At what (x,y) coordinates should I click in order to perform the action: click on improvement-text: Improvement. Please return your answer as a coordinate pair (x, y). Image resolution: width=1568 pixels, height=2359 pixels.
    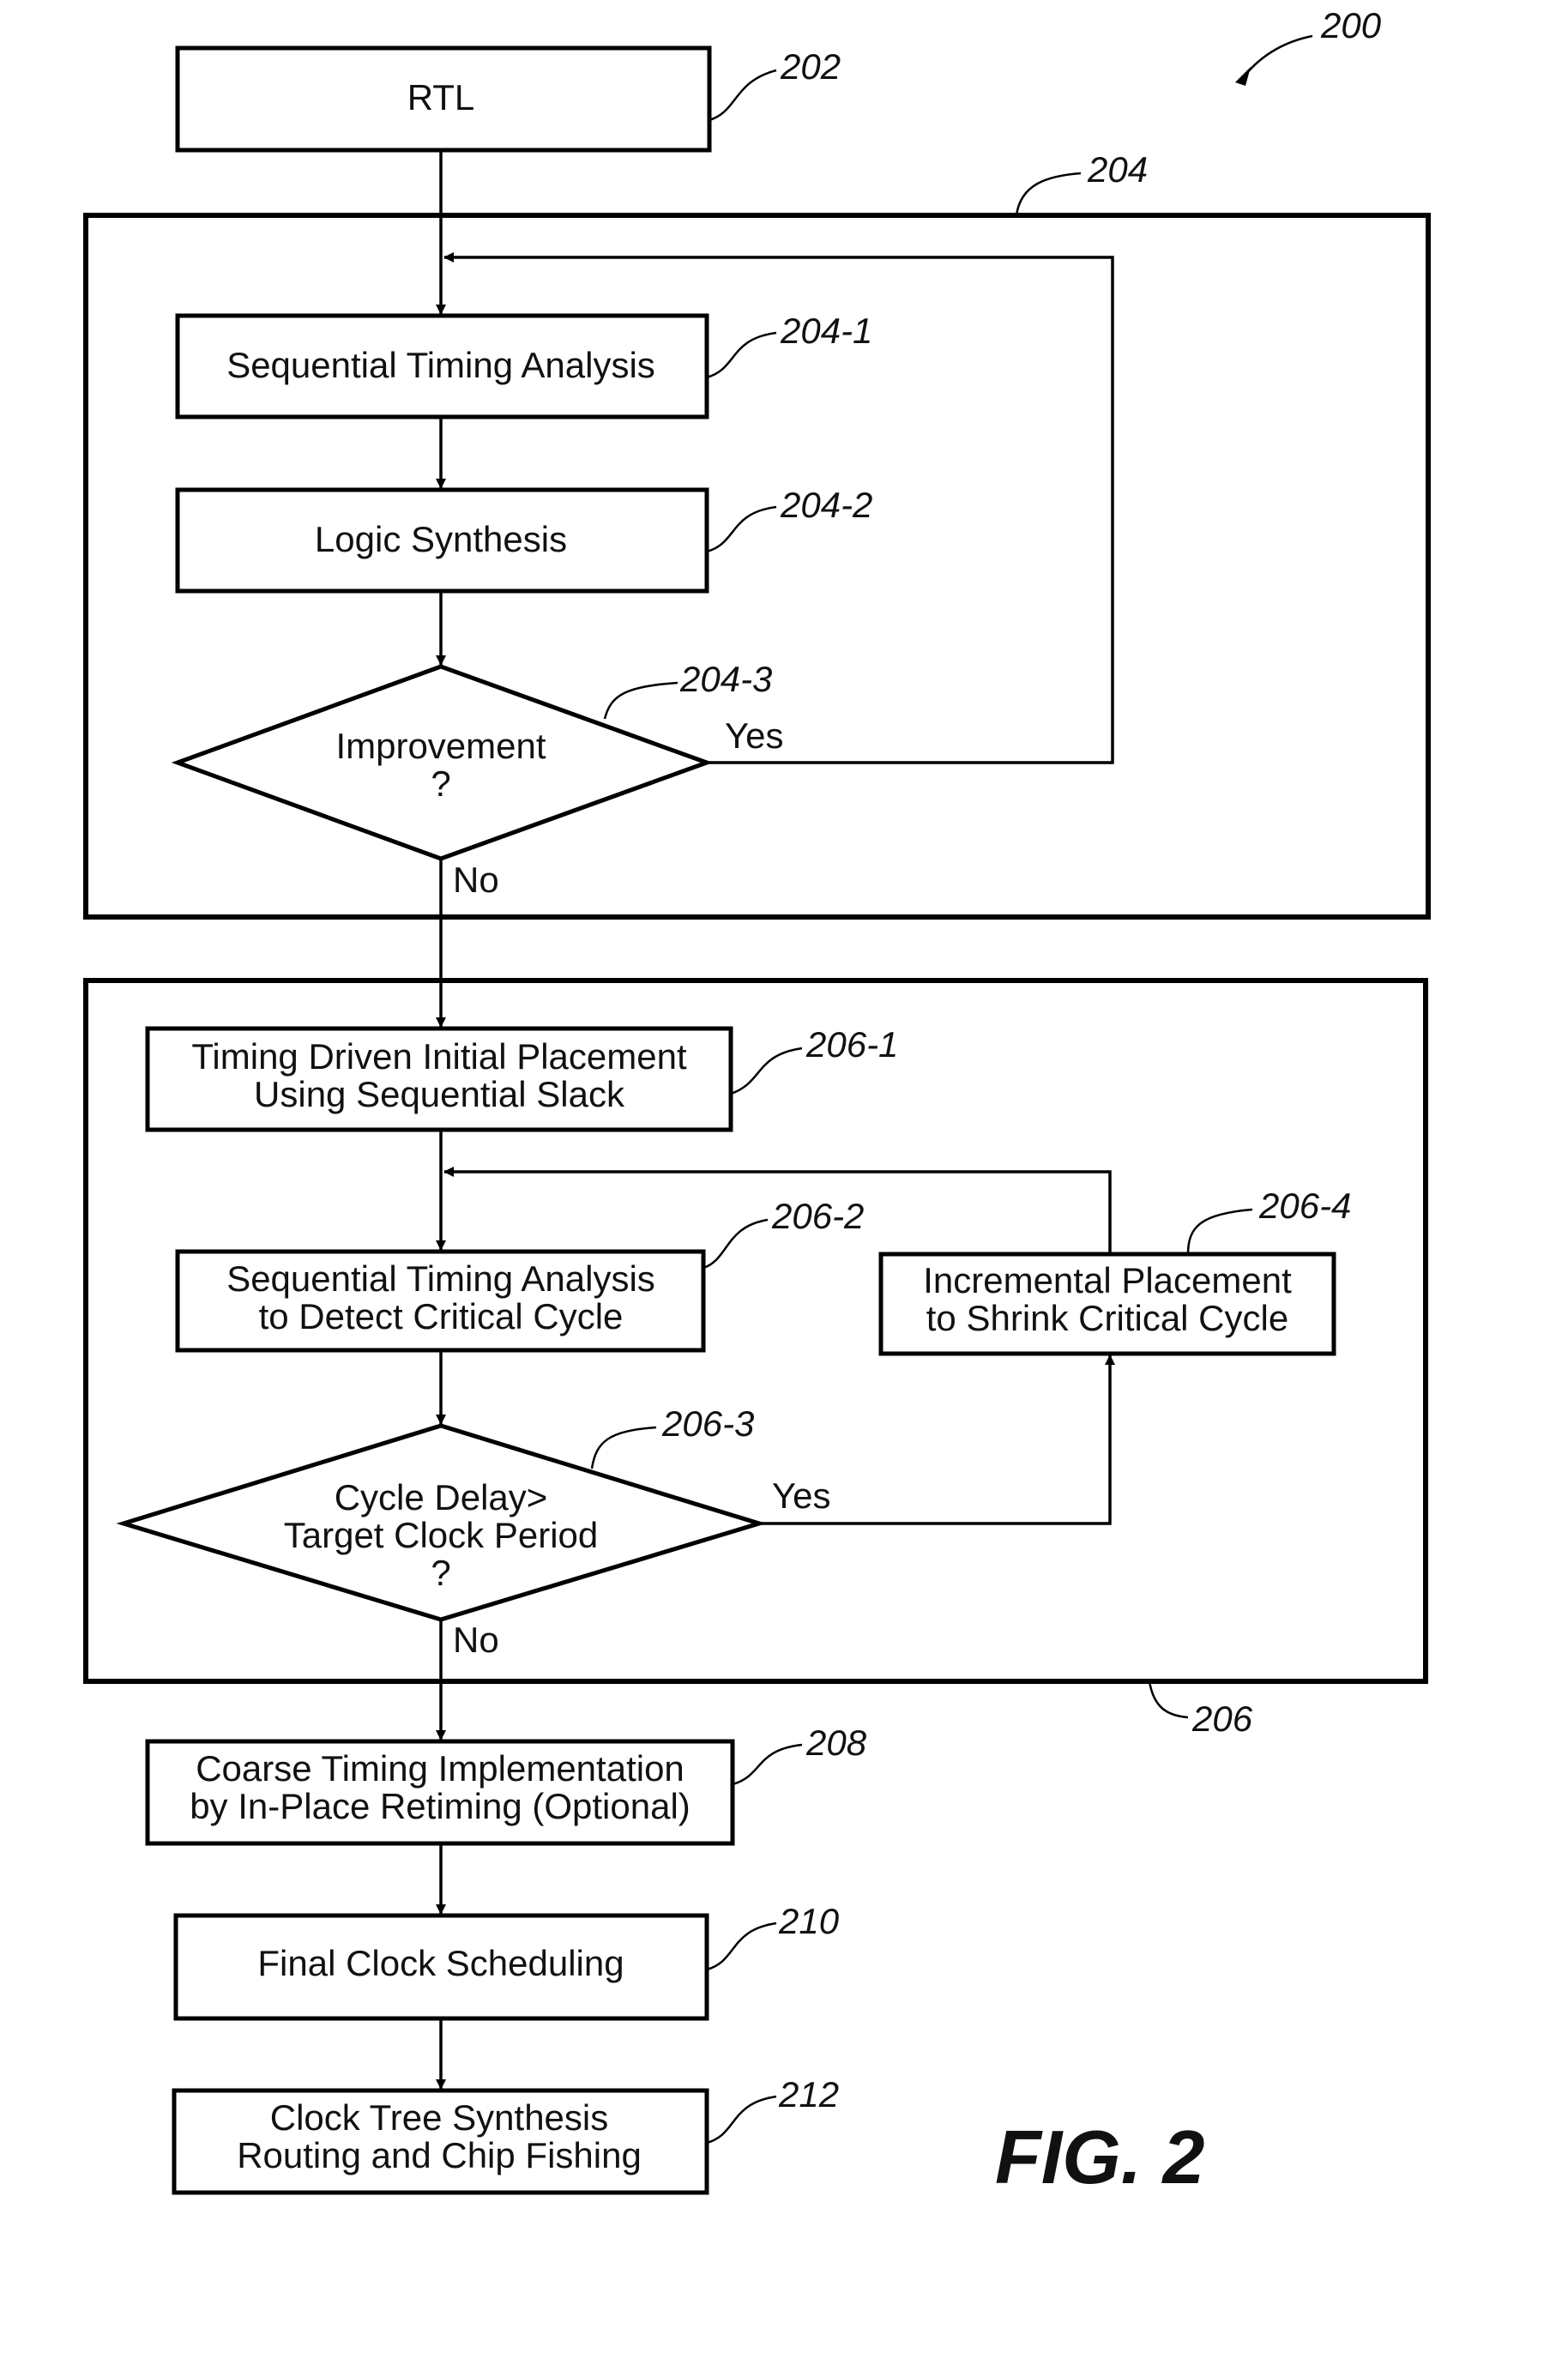
    Looking at the image, I should click on (440, 746).